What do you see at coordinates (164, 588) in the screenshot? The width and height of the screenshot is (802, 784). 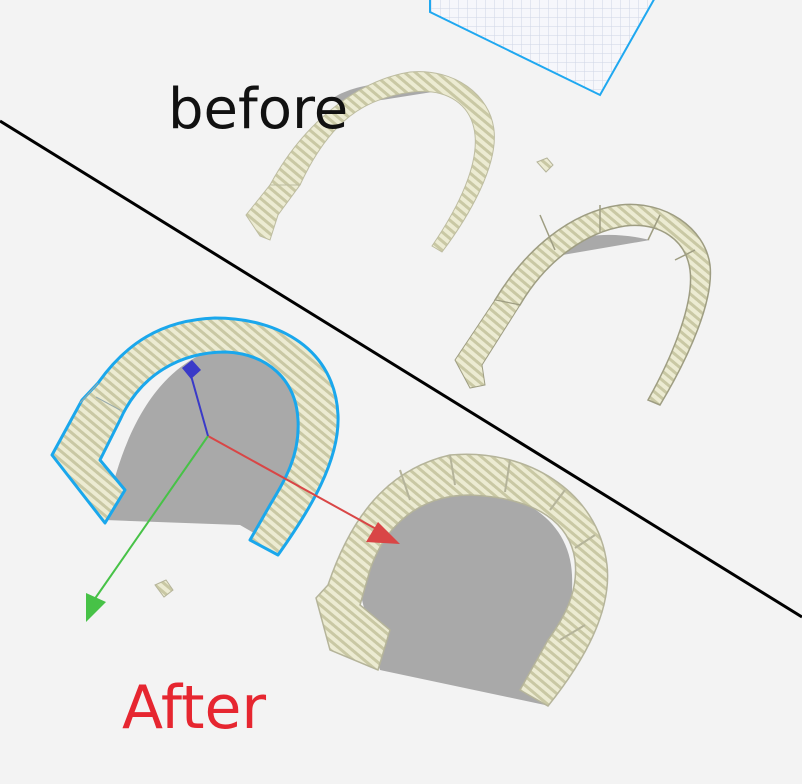 I see `small-piece-after` at bounding box center [164, 588].